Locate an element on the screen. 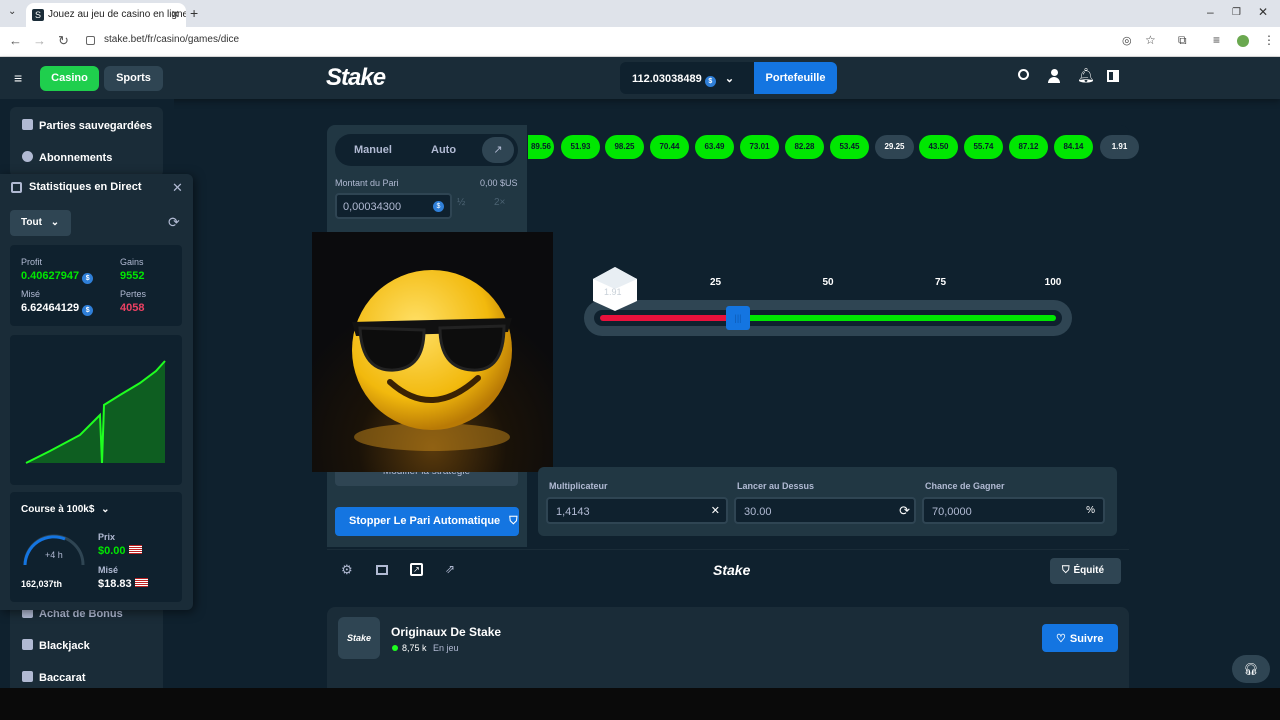  multiplier-label: Multiplicateur is located at coordinates (578, 486).